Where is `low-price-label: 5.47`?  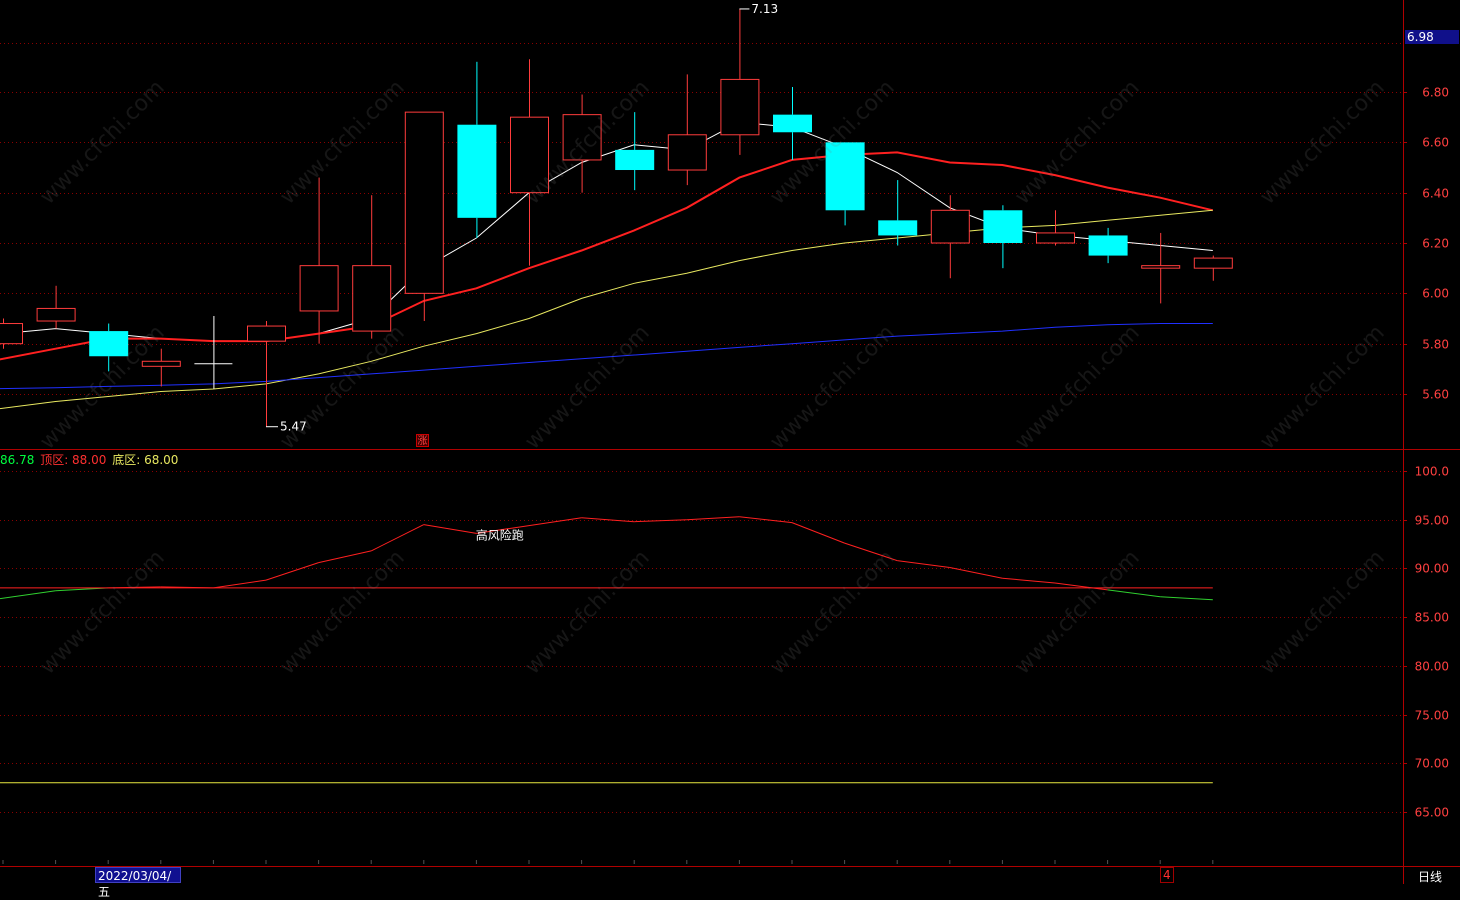 low-price-label: 5.47 is located at coordinates (293, 427).